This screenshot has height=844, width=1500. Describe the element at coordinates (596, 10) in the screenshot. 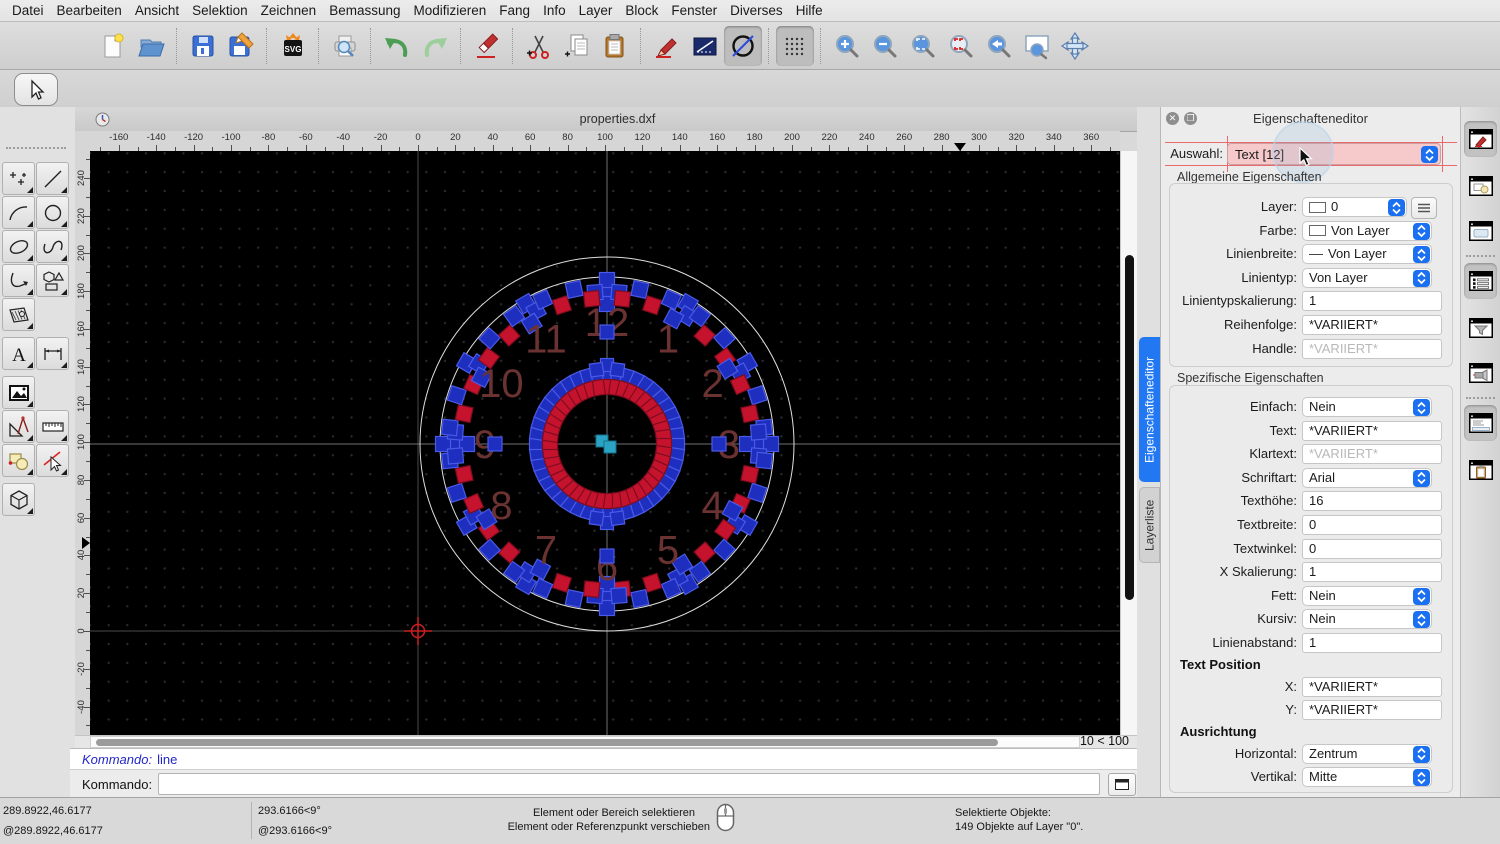

I see `menu-item-layer: Layer` at that location.